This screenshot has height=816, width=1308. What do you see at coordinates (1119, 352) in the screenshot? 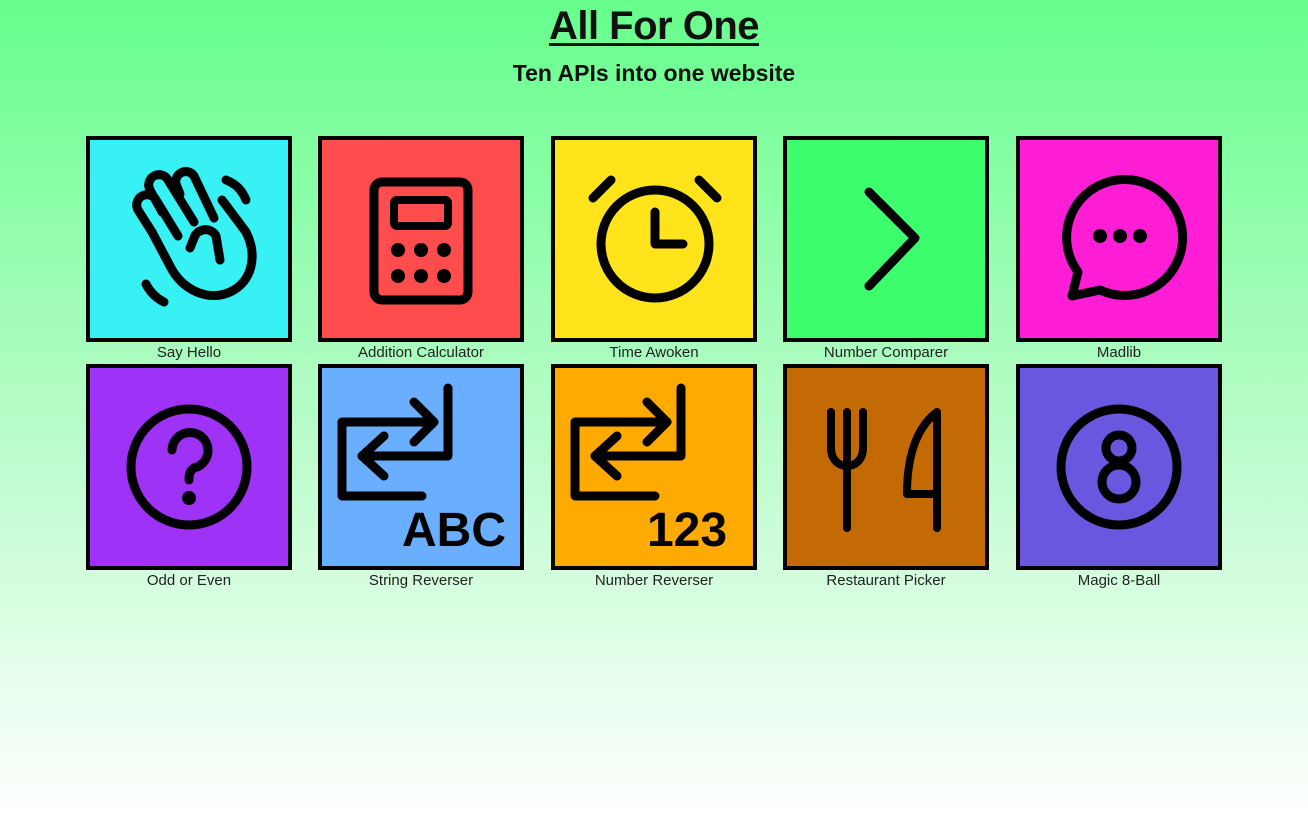
I see `tile-label: Madlib` at bounding box center [1119, 352].